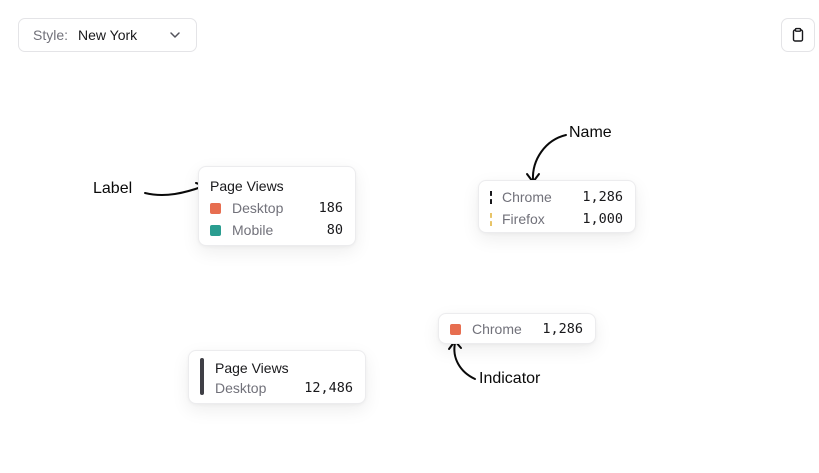 The image size is (819, 473). What do you see at coordinates (284, 388) in the screenshot?
I see `tooltip-row: Desktop 12,486` at bounding box center [284, 388].